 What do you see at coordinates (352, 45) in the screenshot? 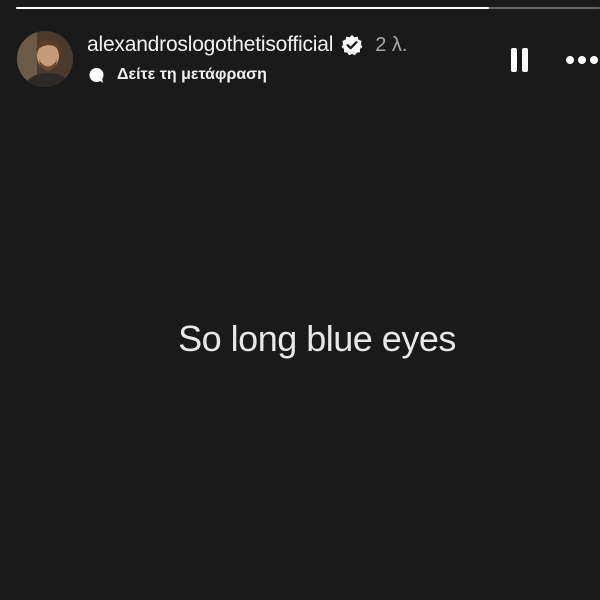
I see `verified-badge-icon` at bounding box center [352, 45].